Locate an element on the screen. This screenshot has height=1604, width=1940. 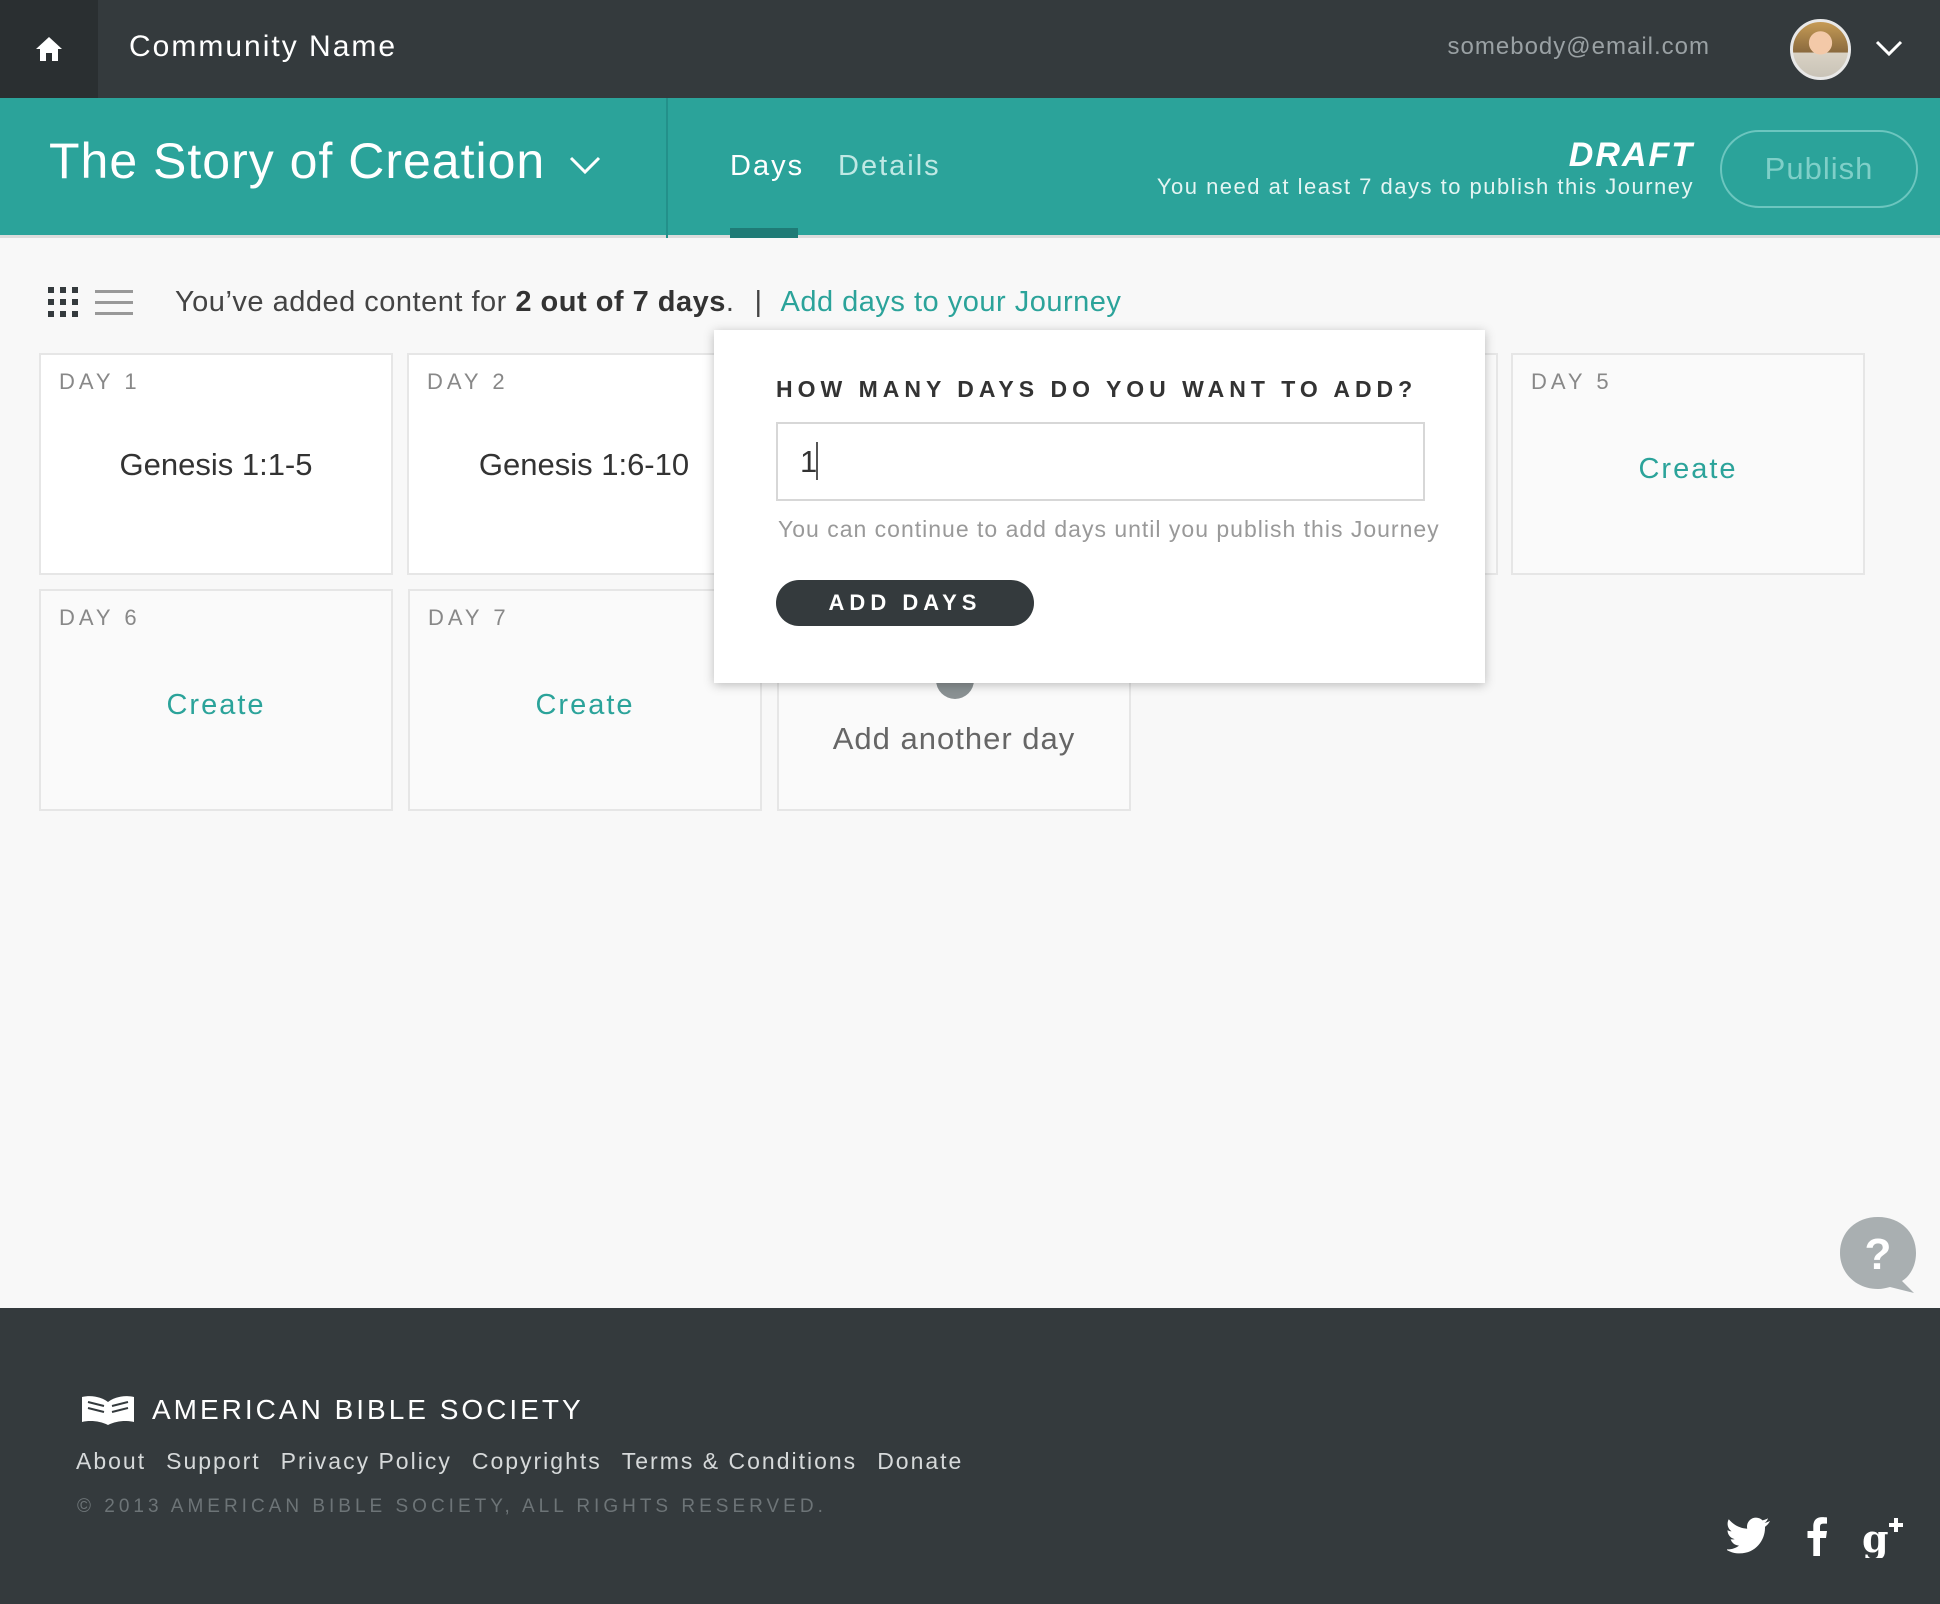
text-caret is located at coordinates (817, 461).